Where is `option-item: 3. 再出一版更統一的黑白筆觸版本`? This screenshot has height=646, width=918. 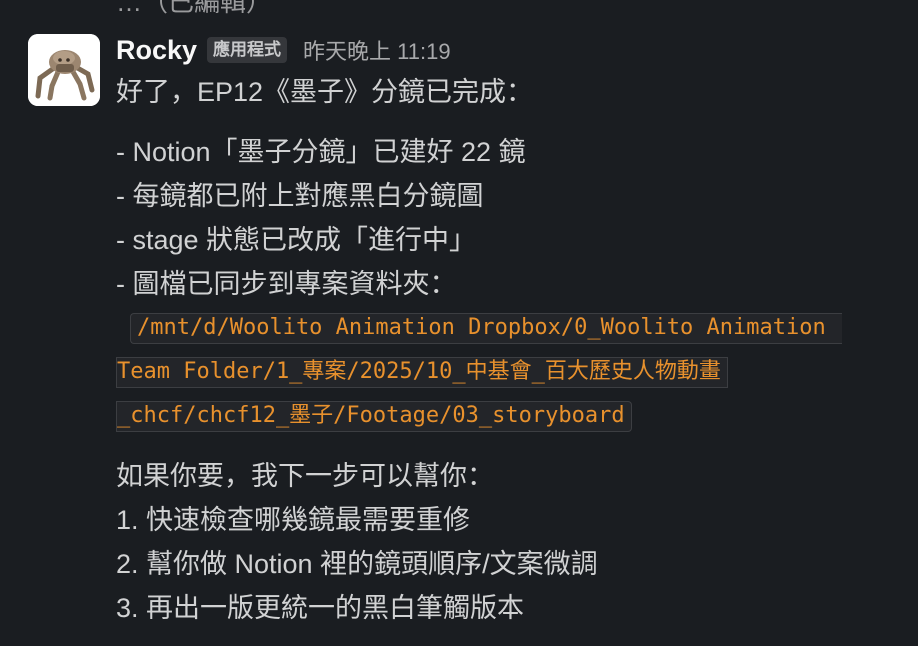
option-item: 3. 再出一版更統一的黑白筆觸版本 is located at coordinates (320, 608).